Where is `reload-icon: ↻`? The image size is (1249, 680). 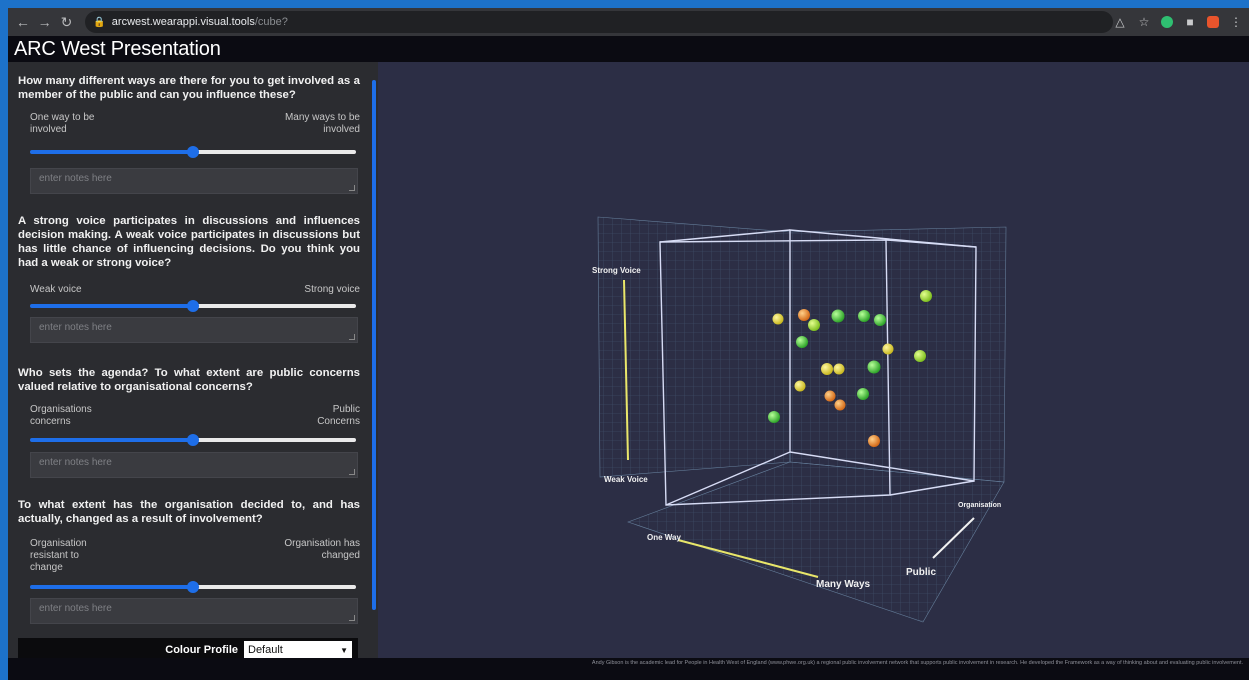 reload-icon: ↻ is located at coordinates (67, 22).